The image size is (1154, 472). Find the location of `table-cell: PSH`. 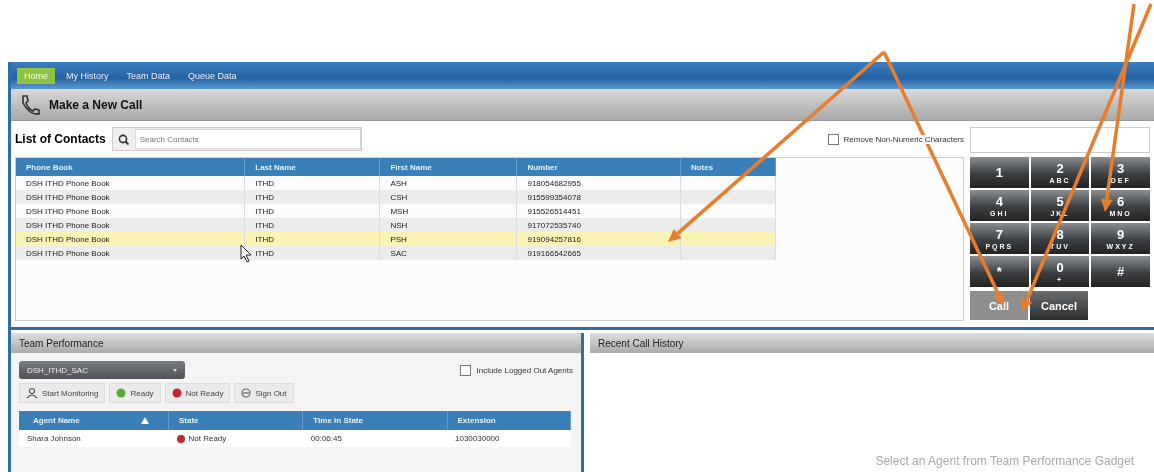

table-cell: PSH is located at coordinates (398, 239).